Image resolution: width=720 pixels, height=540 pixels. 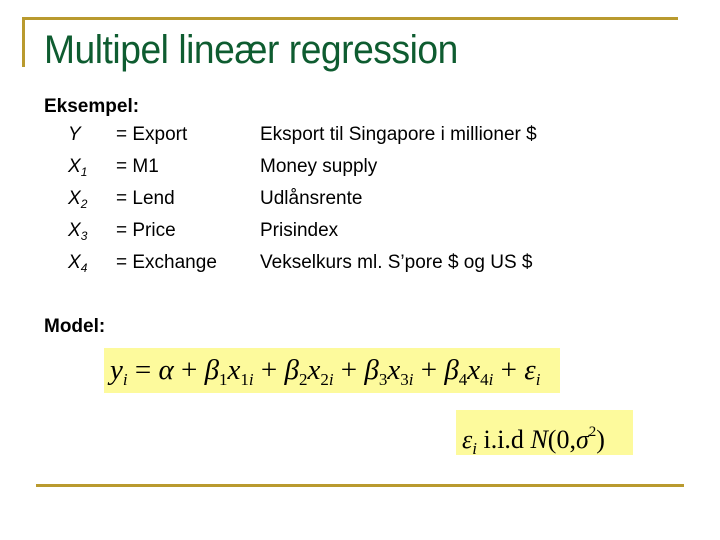 I want to click on model-heading: Model:, so click(x=75, y=326).